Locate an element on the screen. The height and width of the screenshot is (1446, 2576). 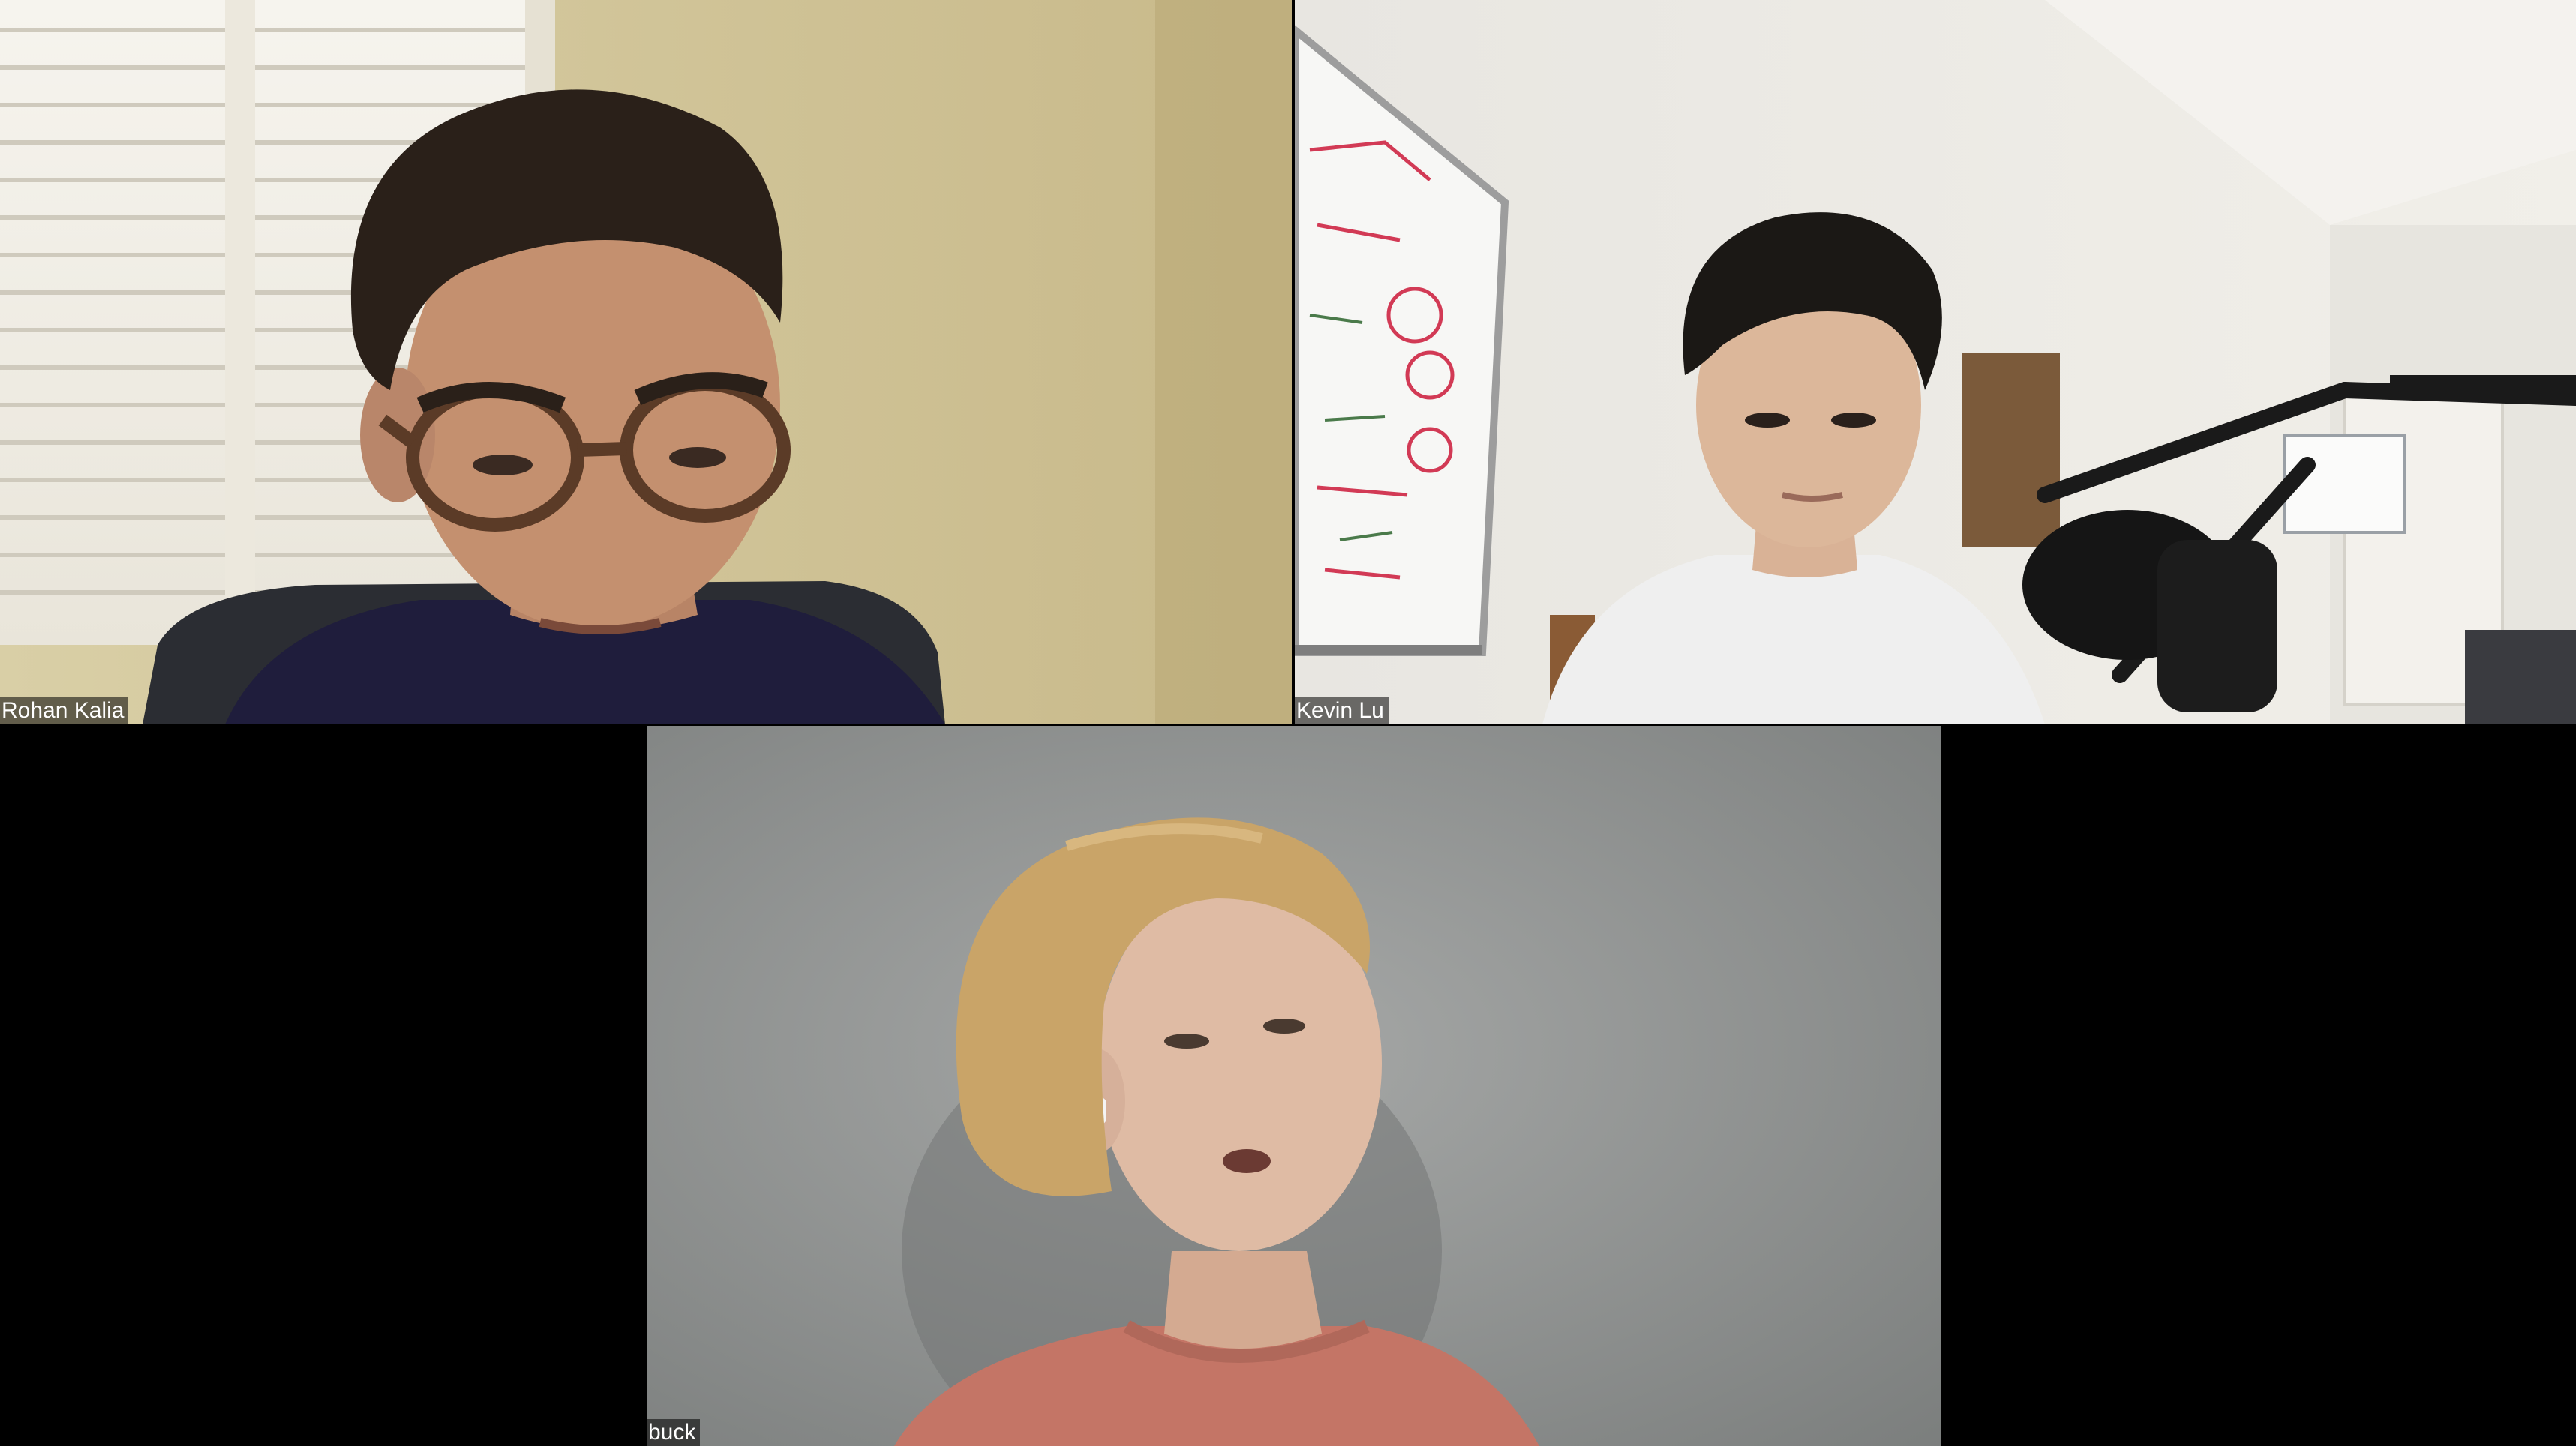
participant-name-label: buck is located at coordinates (674, 1432).